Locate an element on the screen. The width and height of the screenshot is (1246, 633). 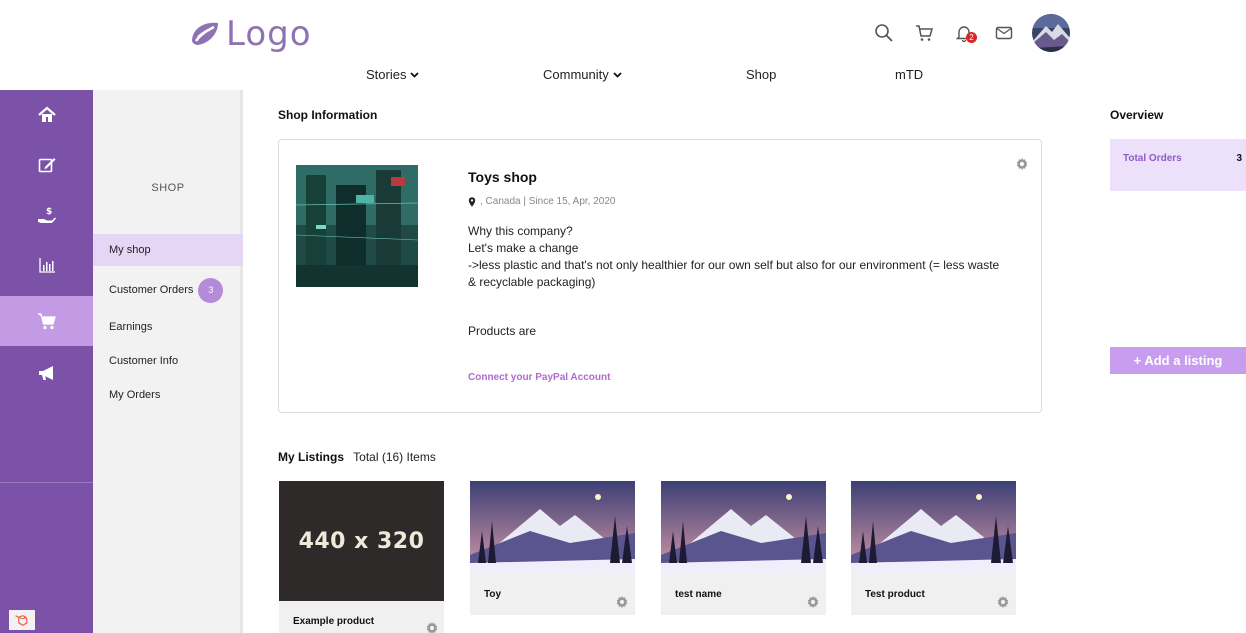
sidebar-item-label: Customer Info is located at coordinates (144, 361).